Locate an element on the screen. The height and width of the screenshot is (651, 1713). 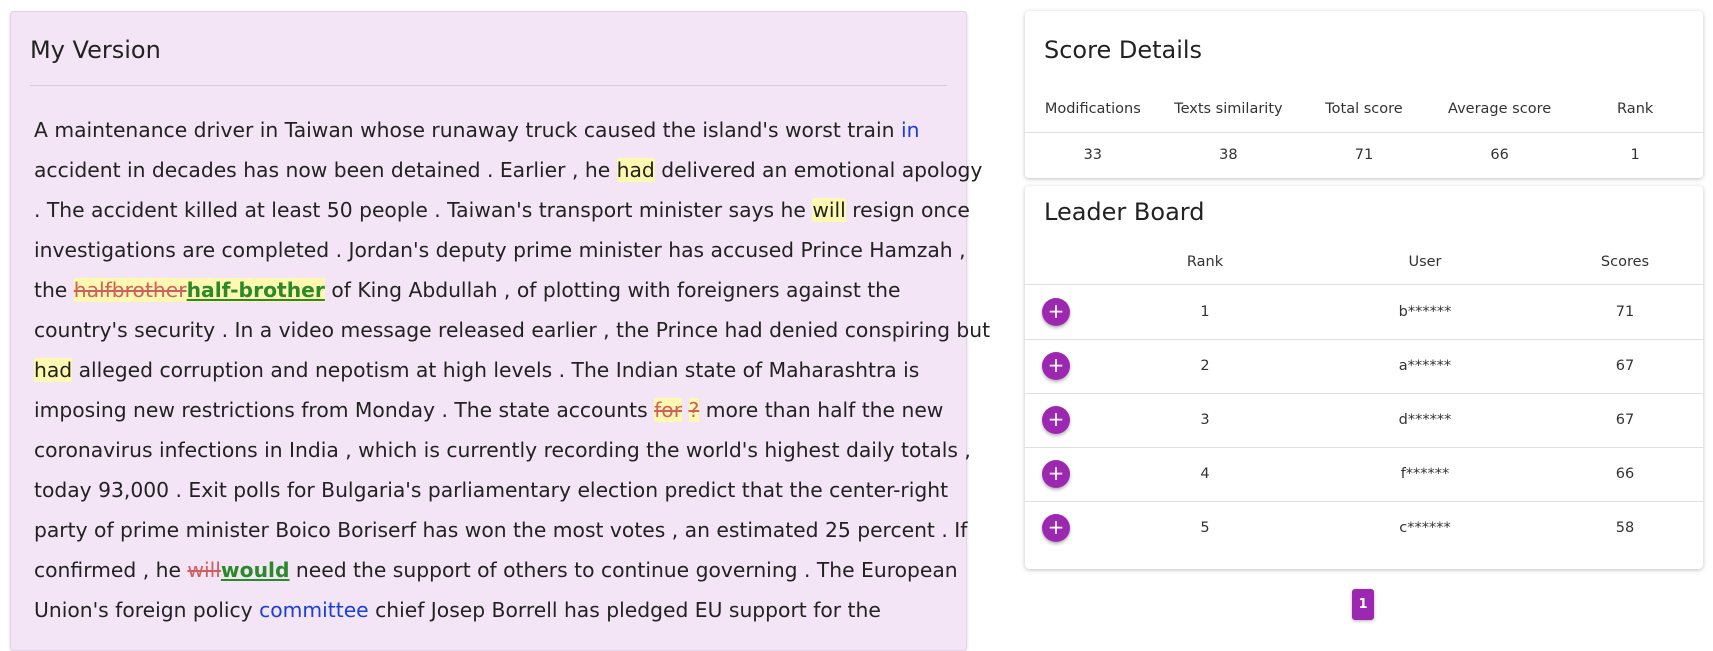
my-version-title: My Version is located at coordinates (95, 50).